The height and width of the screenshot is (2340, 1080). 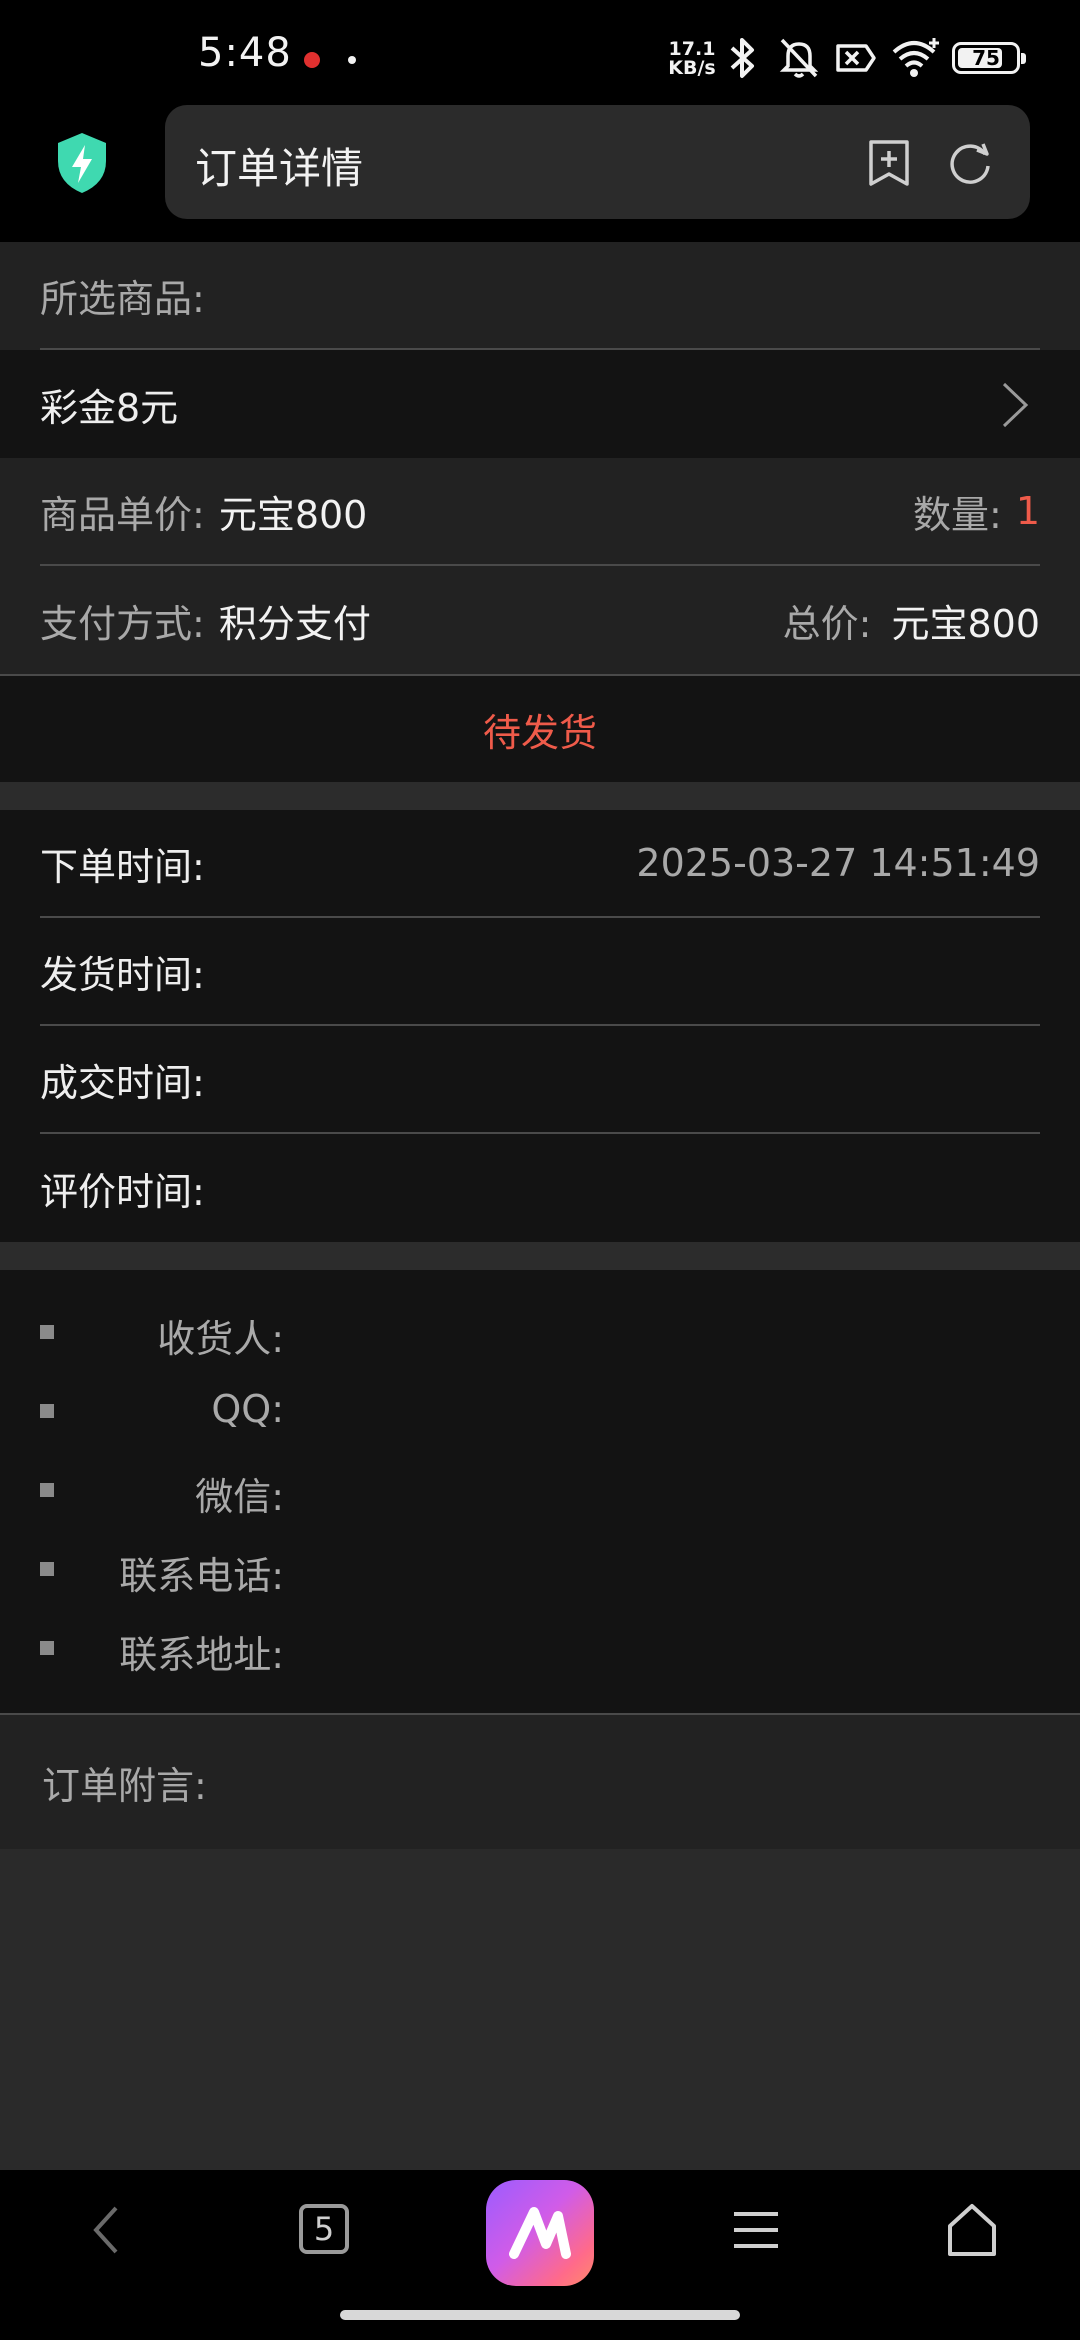 I want to click on network-speed: 17.1 KB/s, so click(x=692, y=59).